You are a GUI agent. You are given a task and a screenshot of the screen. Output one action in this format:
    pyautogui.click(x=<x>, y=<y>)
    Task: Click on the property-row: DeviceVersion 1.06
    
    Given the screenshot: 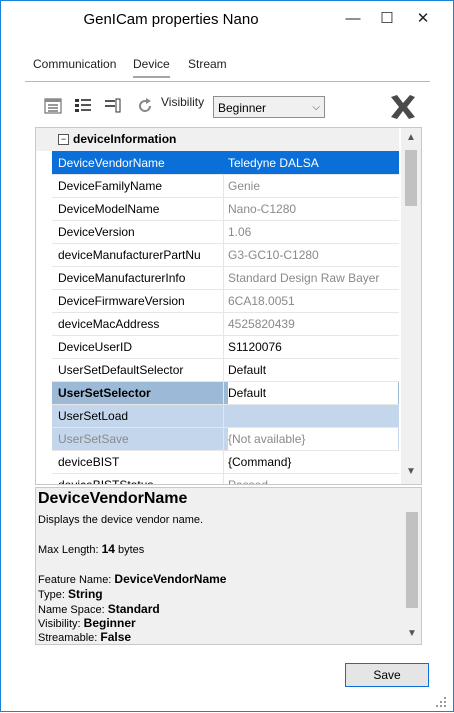 What is the action you would take?
    pyautogui.click(x=225, y=232)
    